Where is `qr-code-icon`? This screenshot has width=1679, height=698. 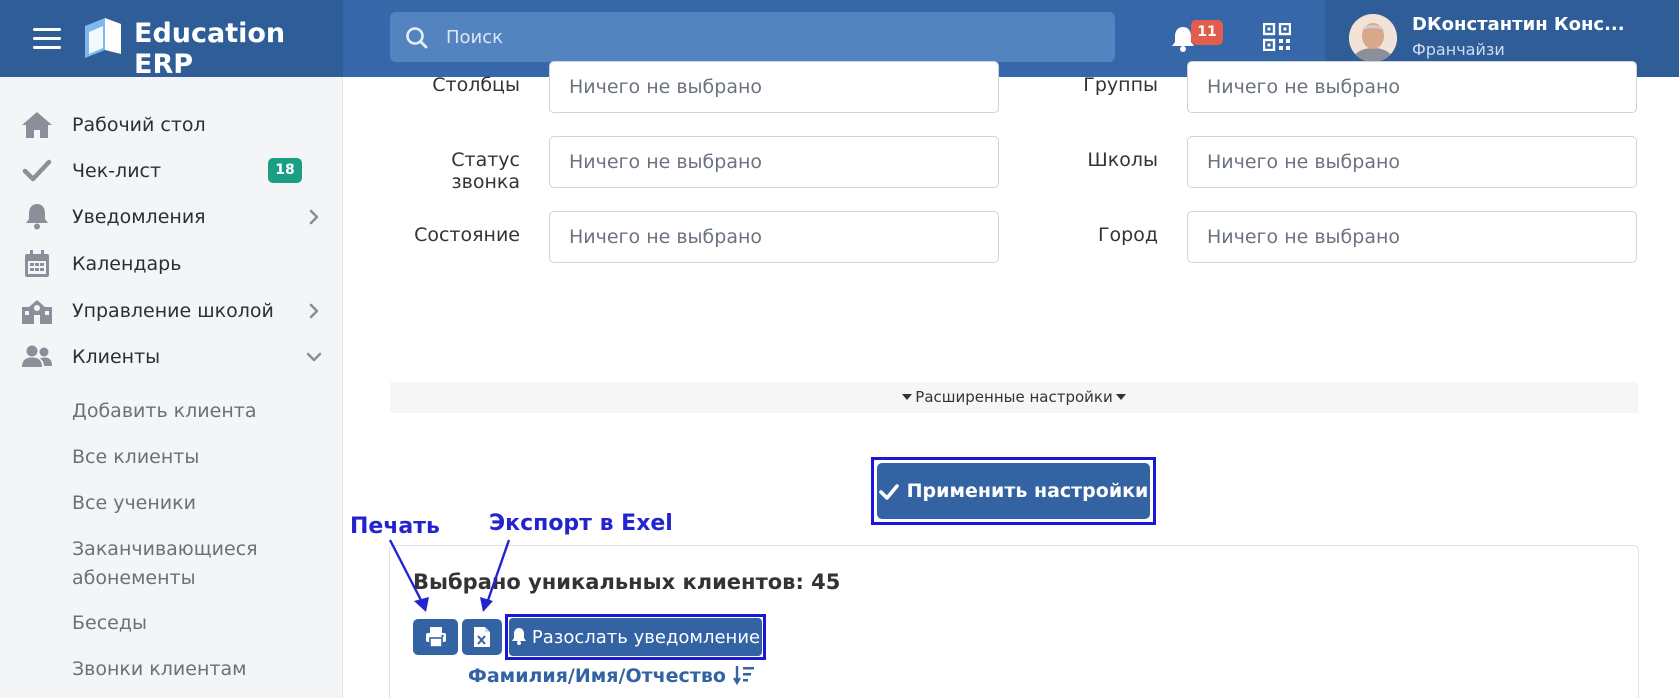 qr-code-icon is located at coordinates (1277, 37).